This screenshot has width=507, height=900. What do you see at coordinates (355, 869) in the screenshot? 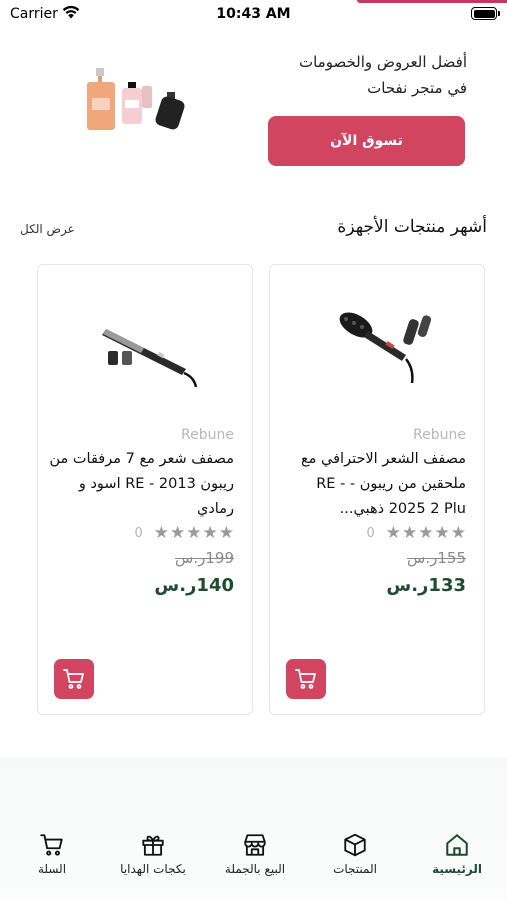
I see `nav-label: المنتجات` at bounding box center [355, 869].